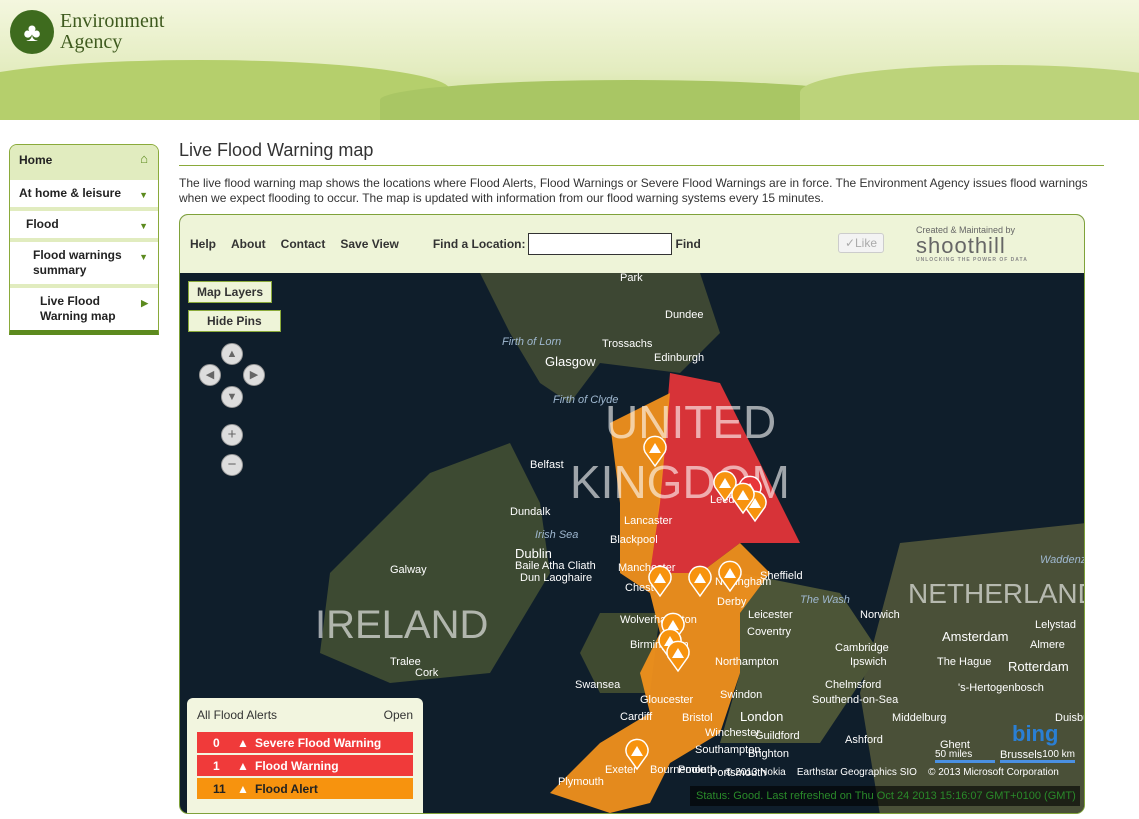  What do you see at coordinates (732, 602) in the screenshot?
I see `place-label: Derby` at bounding box center [732, 602].